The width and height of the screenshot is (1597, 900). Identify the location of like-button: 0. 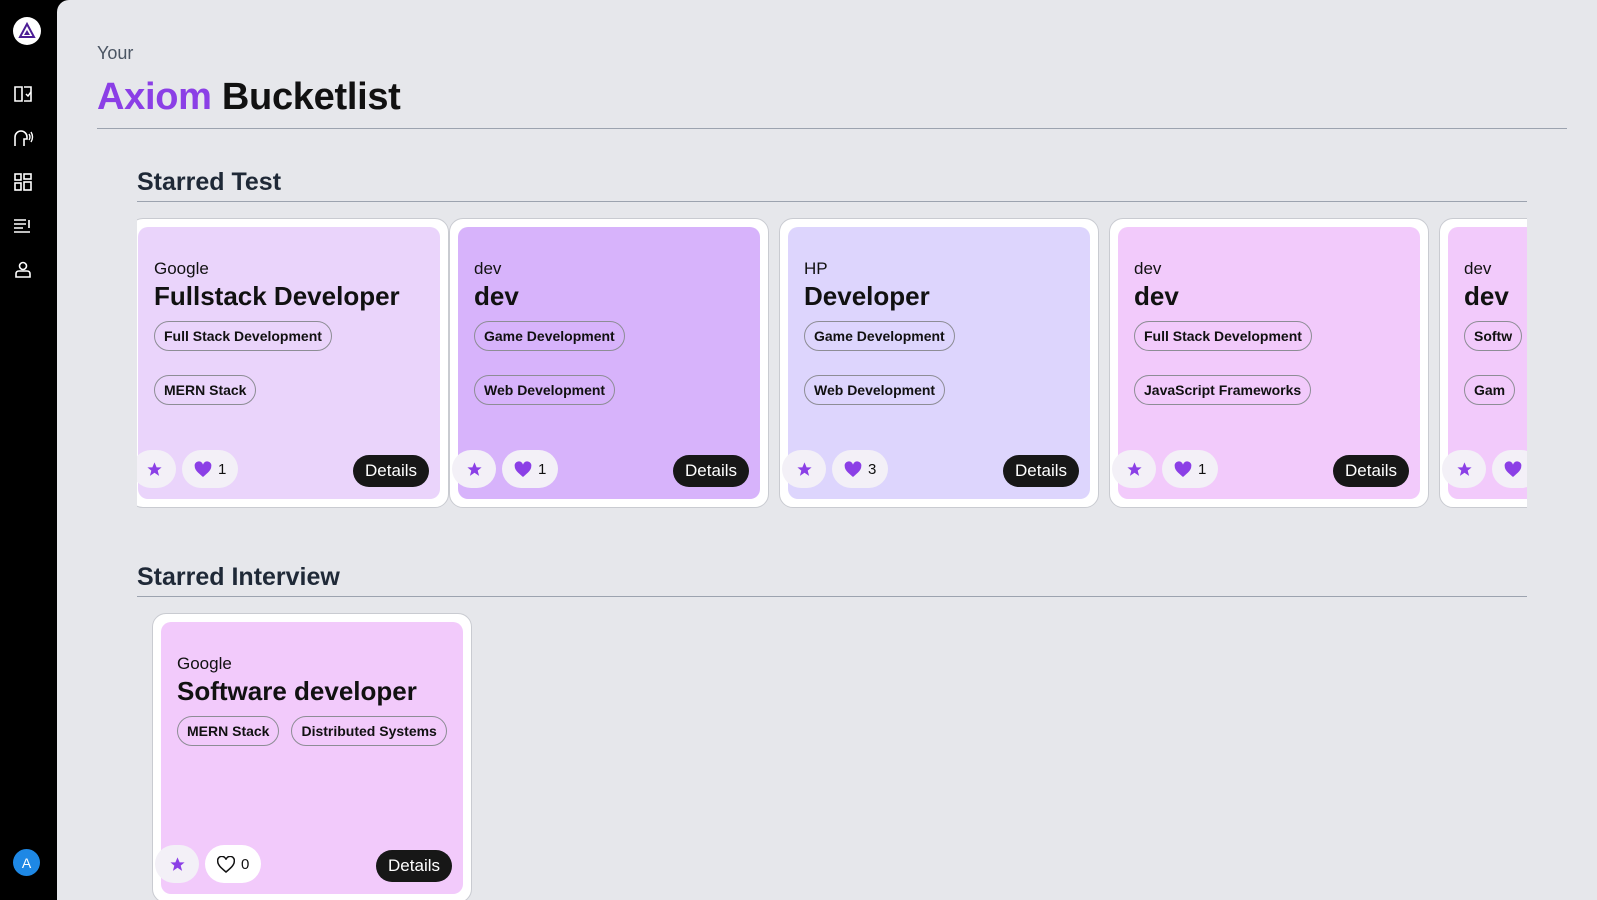
(233, 864).